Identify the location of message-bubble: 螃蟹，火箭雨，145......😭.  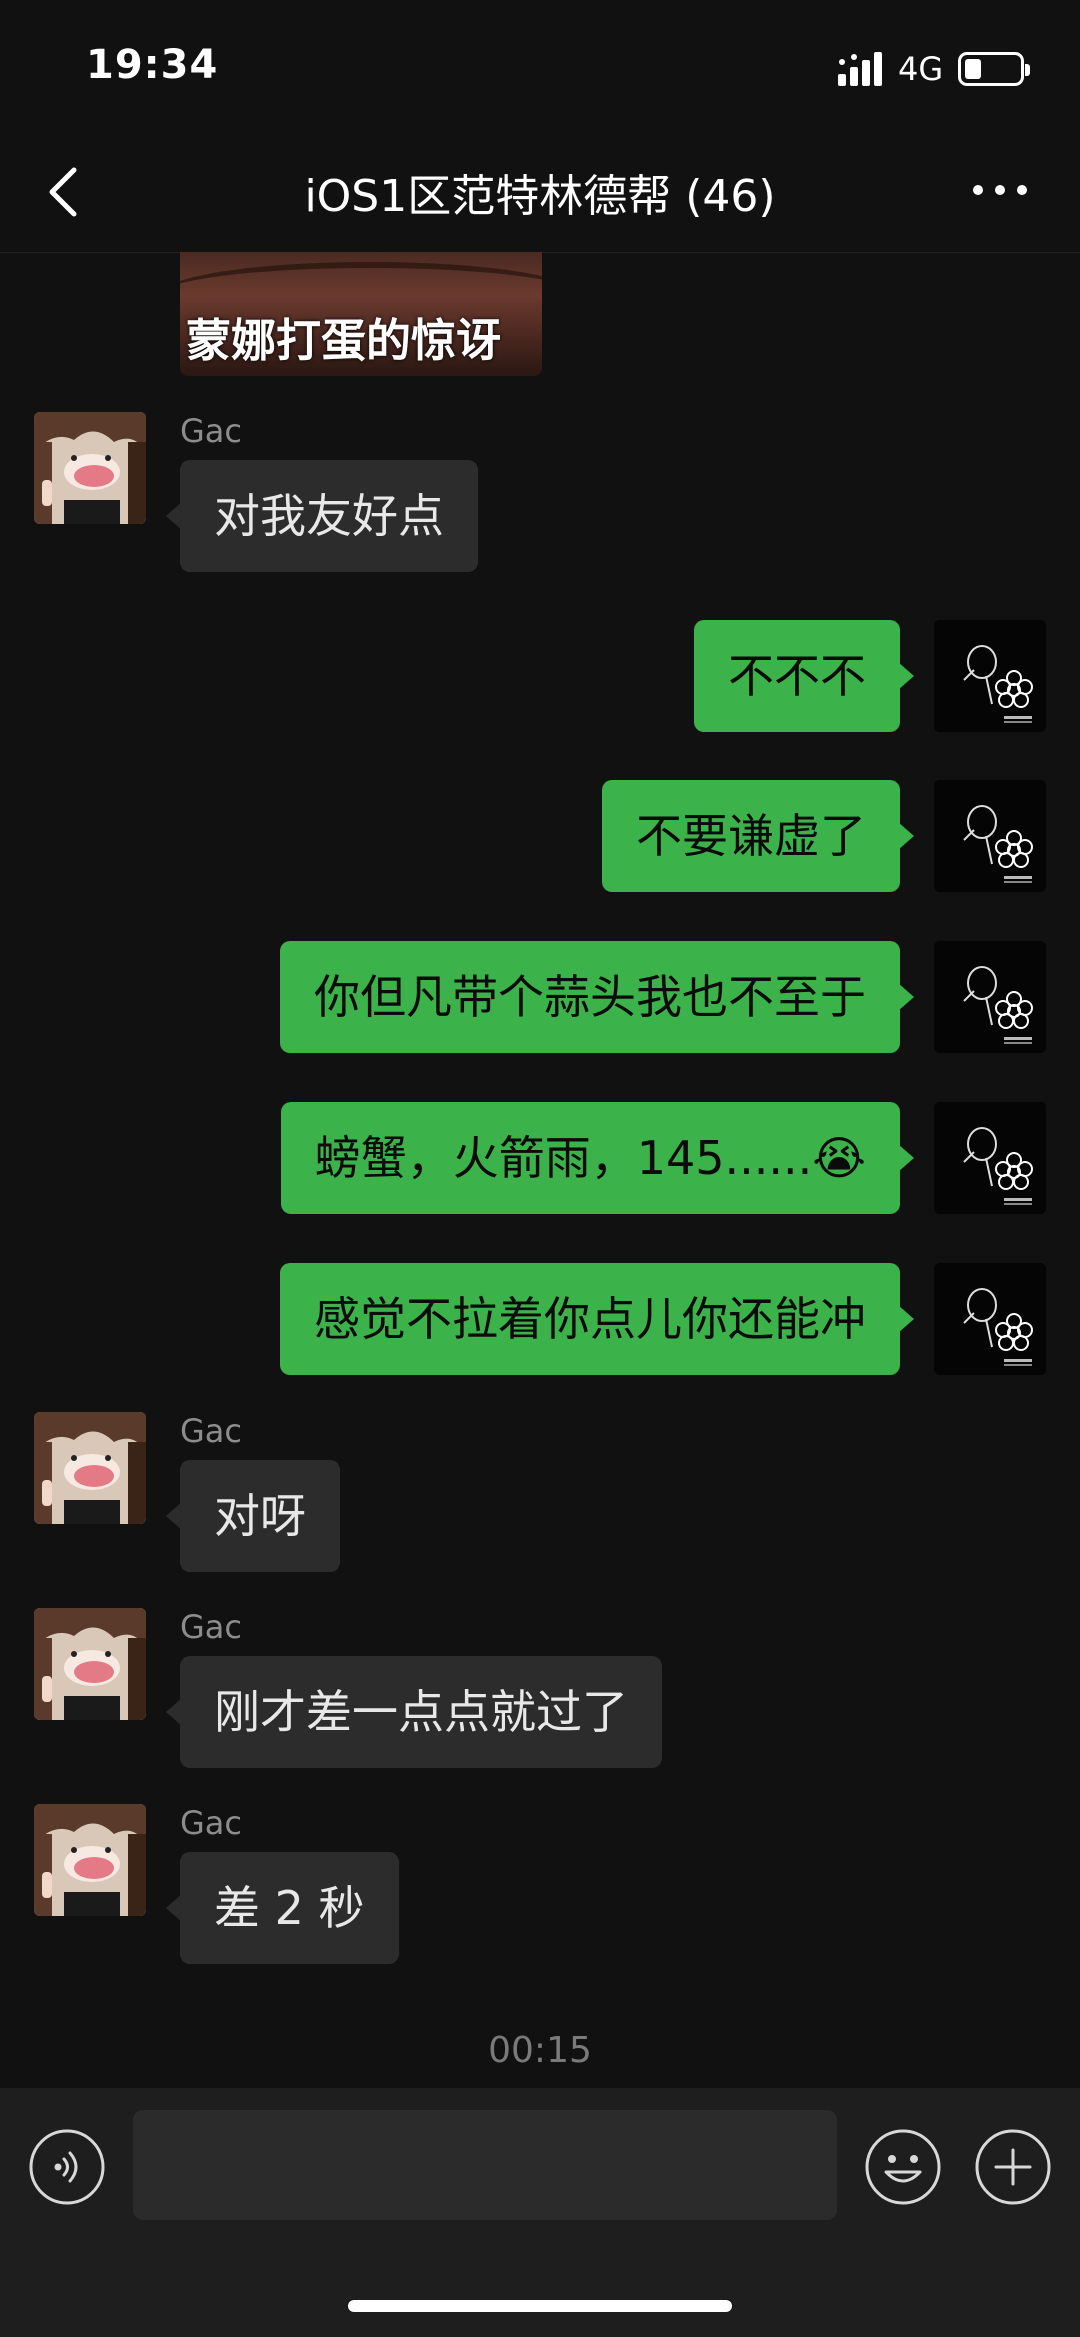
(597, 1158).